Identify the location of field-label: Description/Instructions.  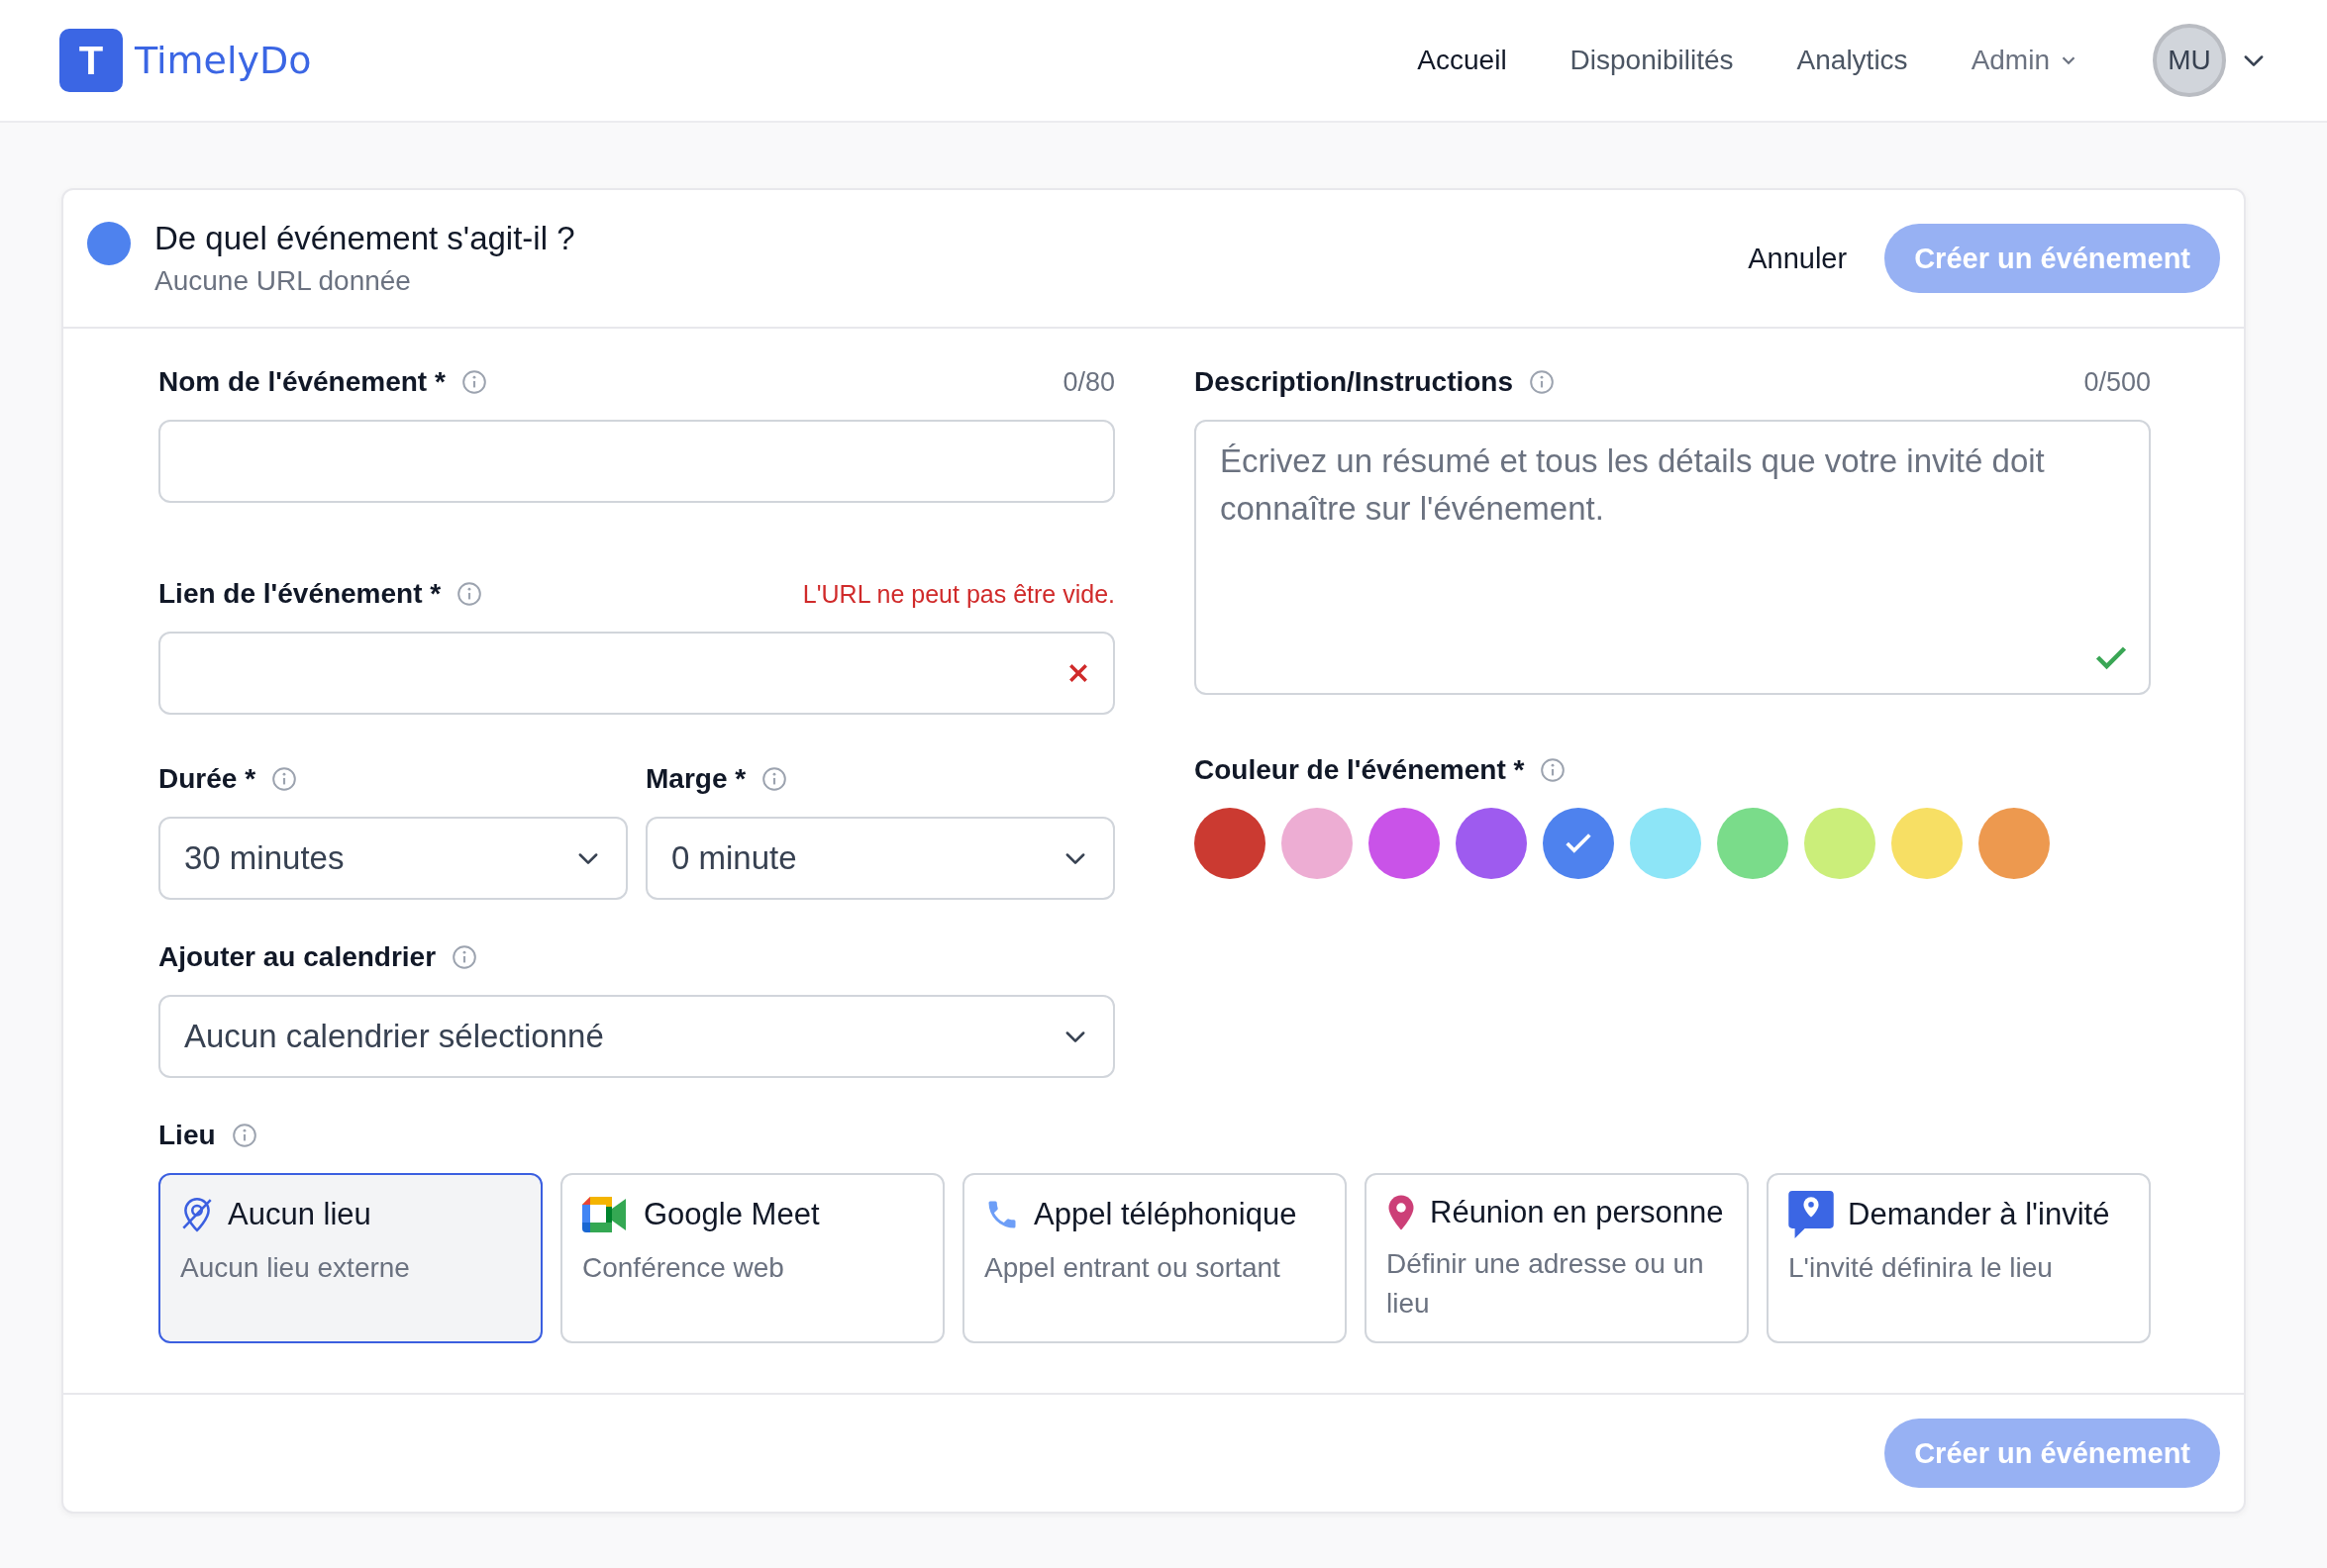
(1354, 382).